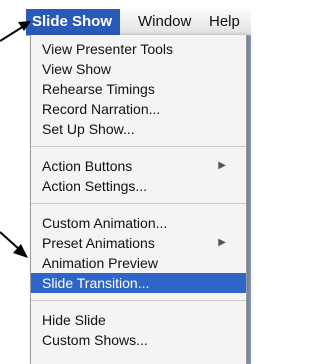 The image size is (320, 364). Describe the element at coordinates (14, 244) in the screenshot. I see `pointer-arrow-bottom` at that location.